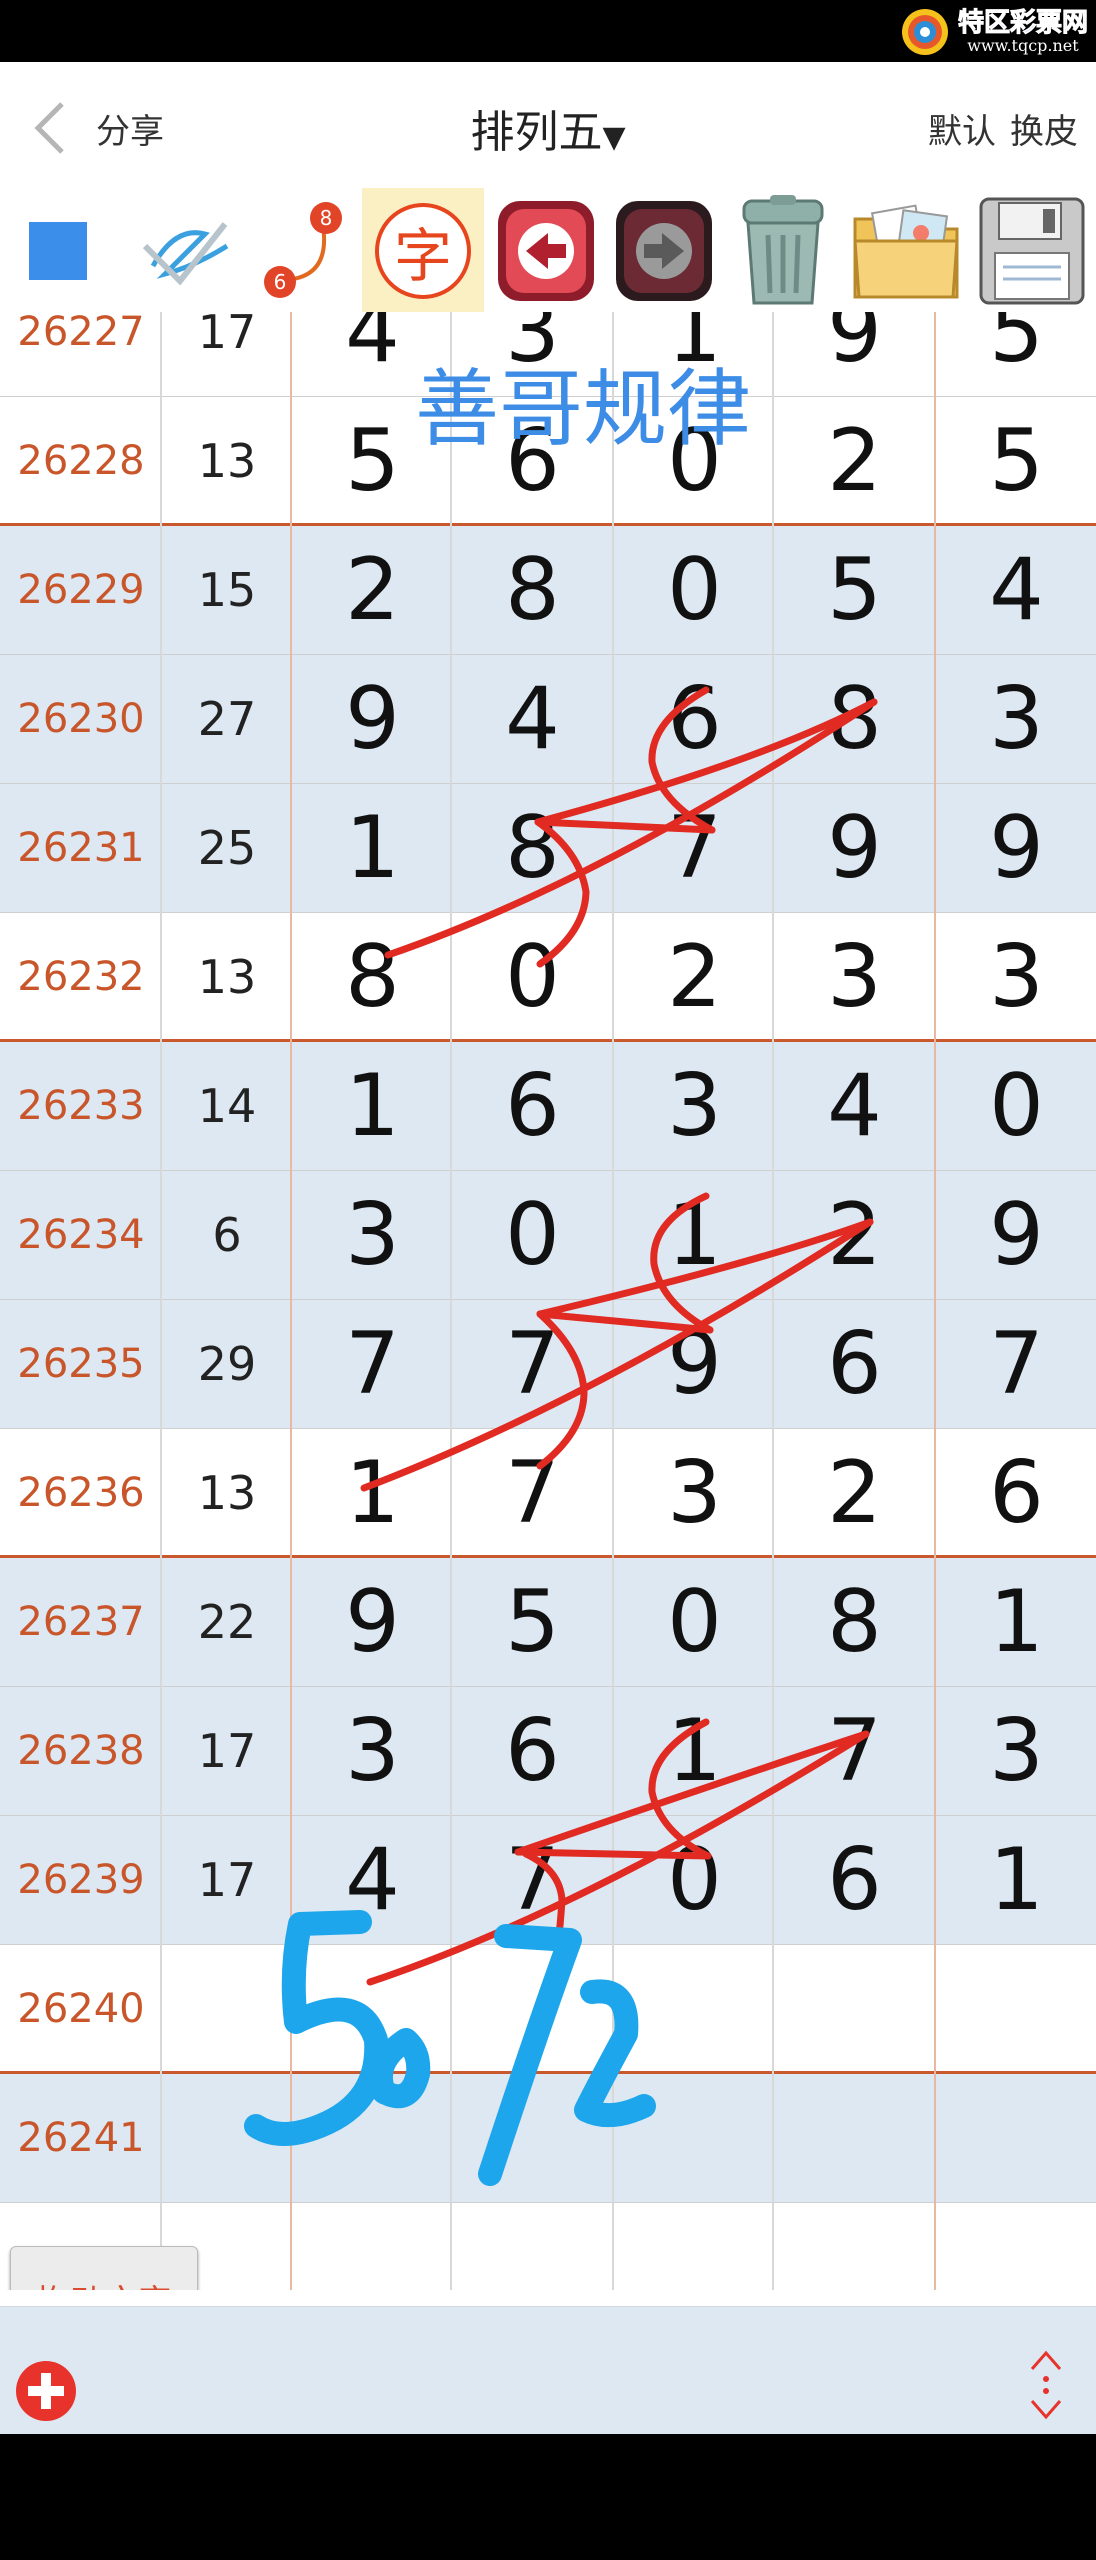  I want to click on drag-text-button: 拖动文字, so click(104, 2268).